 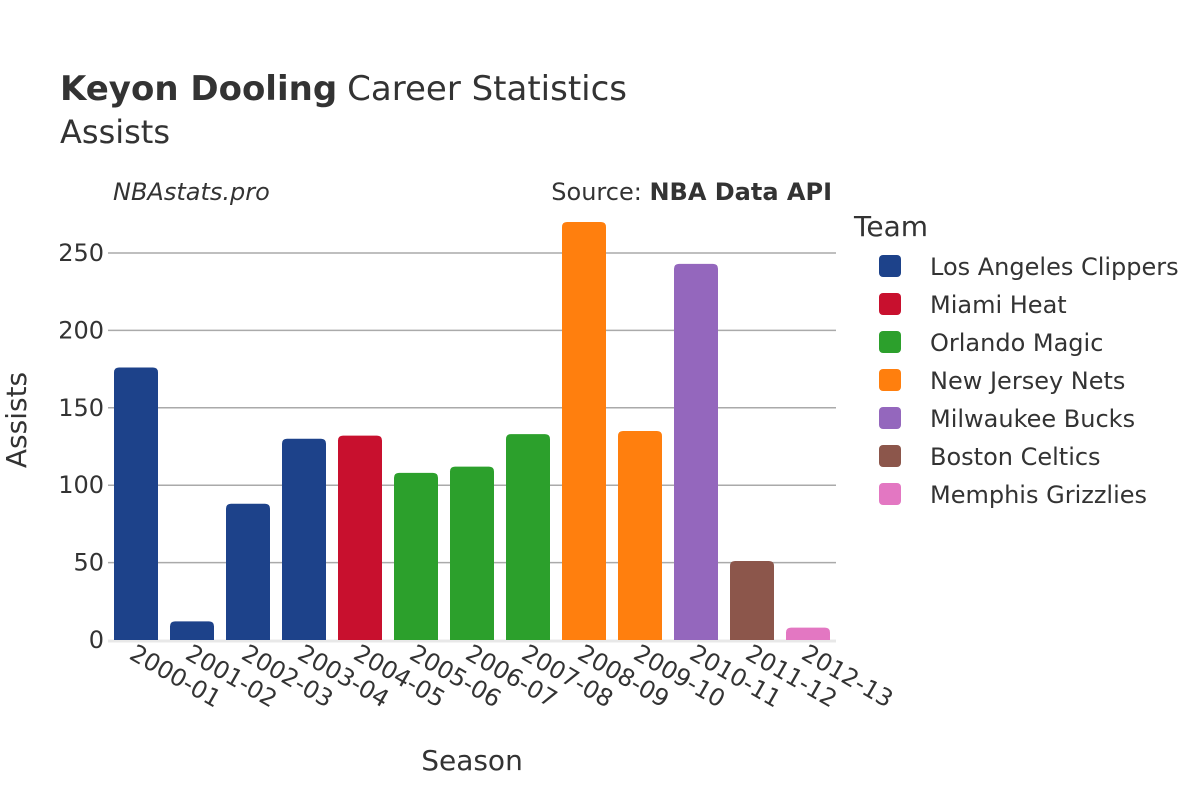 What do you see at coordinates (343, 89) in the screenshot?
I see `chart-title: Keyon Dooling Career Statistics` at bounding box center [343, 89].